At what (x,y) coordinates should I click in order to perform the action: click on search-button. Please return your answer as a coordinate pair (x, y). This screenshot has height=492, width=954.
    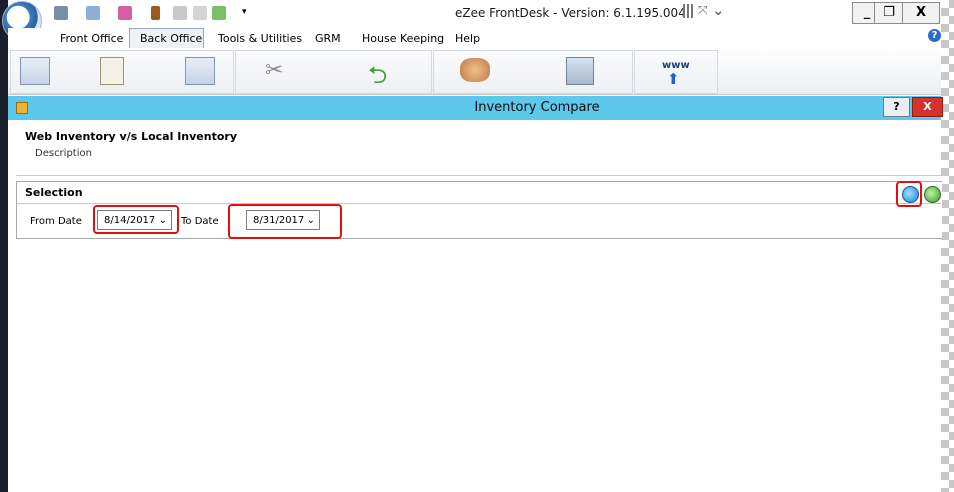
    Looking at the image, I should click on (910, 194).